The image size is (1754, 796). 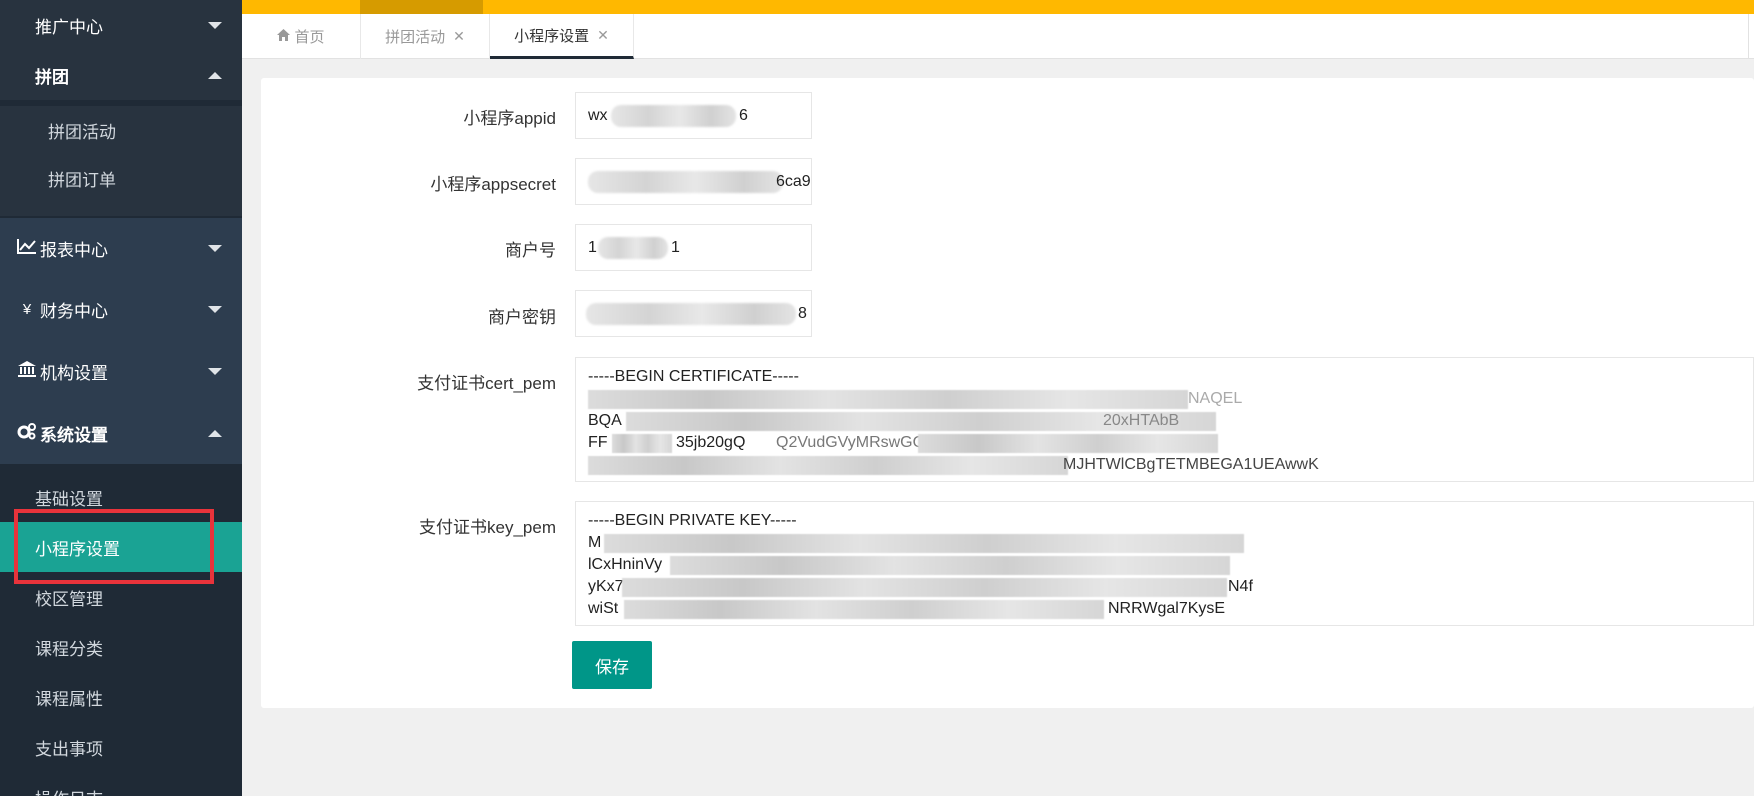 I want to click on appsecret-input: 6ca9, so click(x=693, y=181).